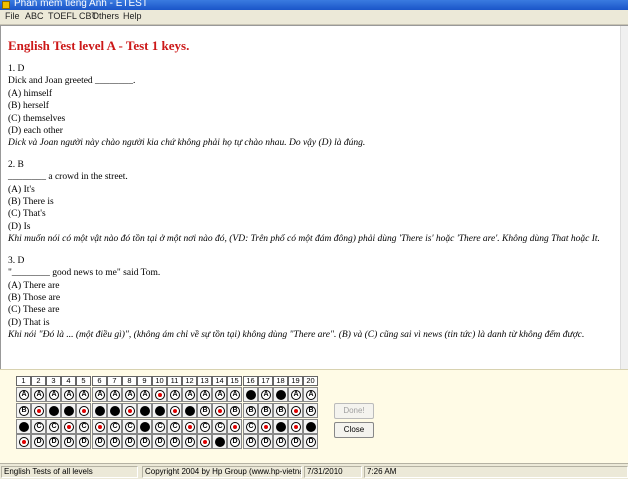 Image resolution: width=628 pixels, height=479 pixels. What do you see at coordinates (354, 430) in the screenshot?
I see `close-button: Close` at bounding box center [354, 430].